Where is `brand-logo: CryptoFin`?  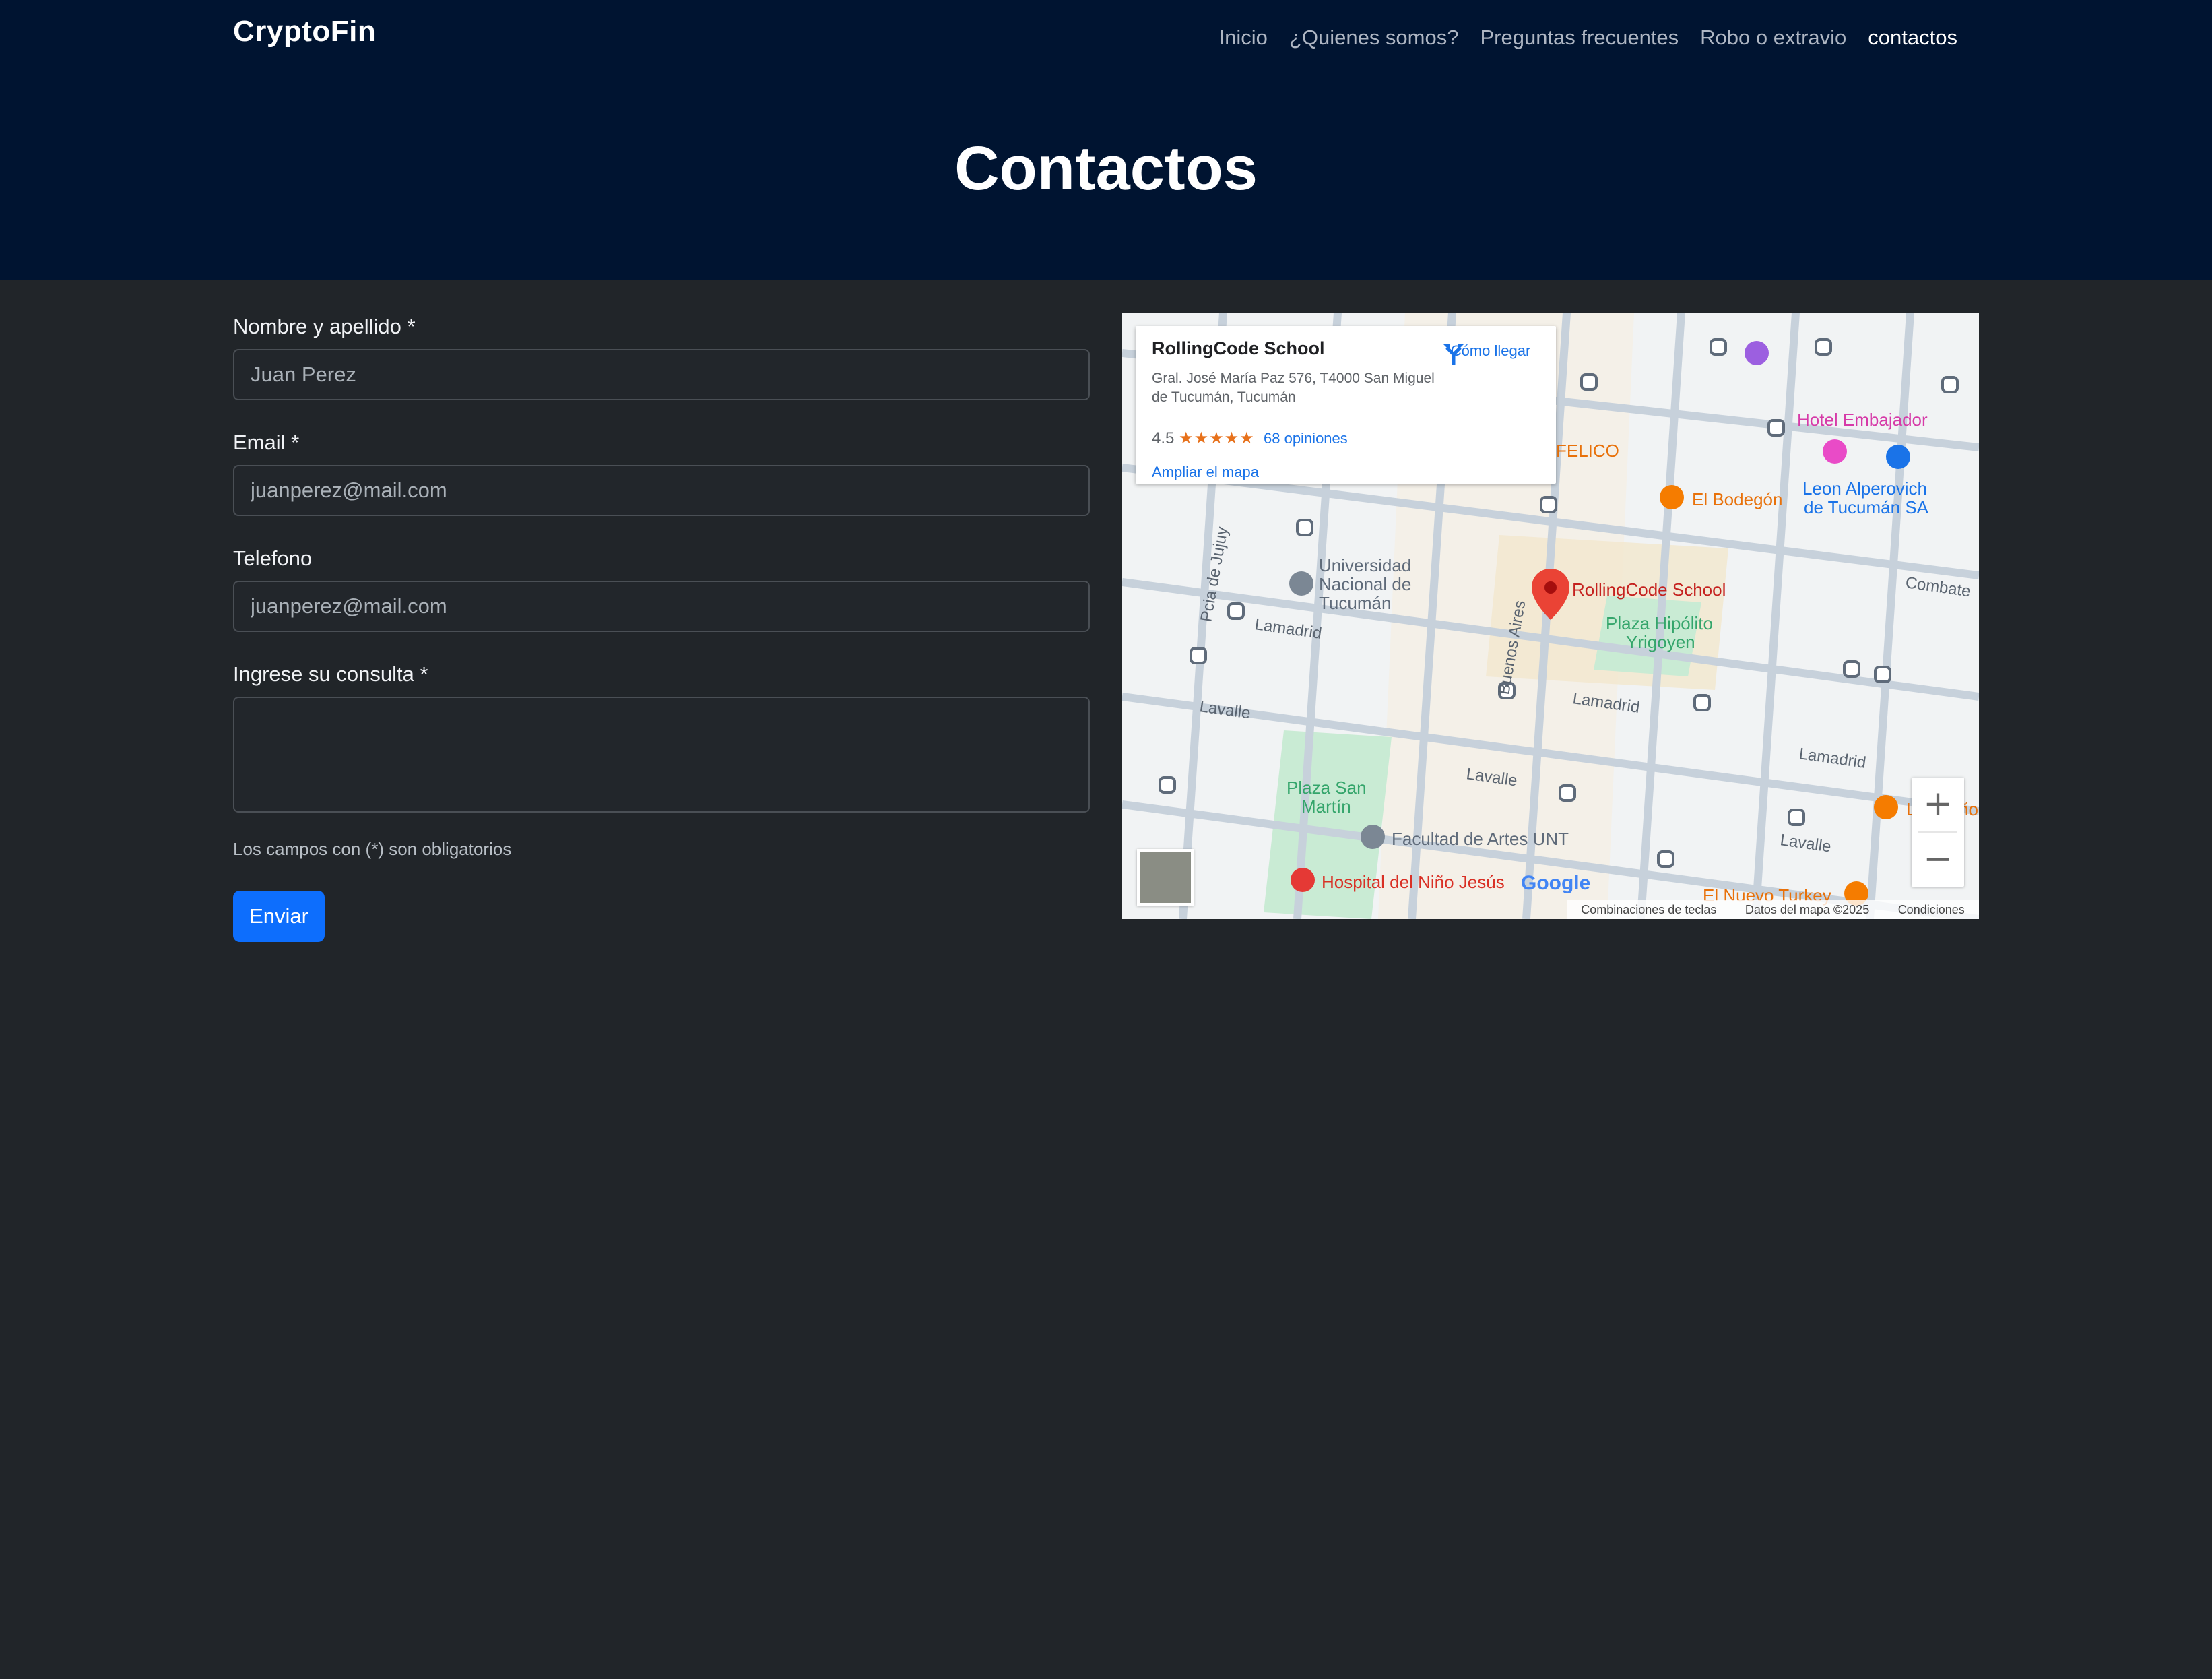 brand-logo: CryptoFin is located at coordinates (304, 32).